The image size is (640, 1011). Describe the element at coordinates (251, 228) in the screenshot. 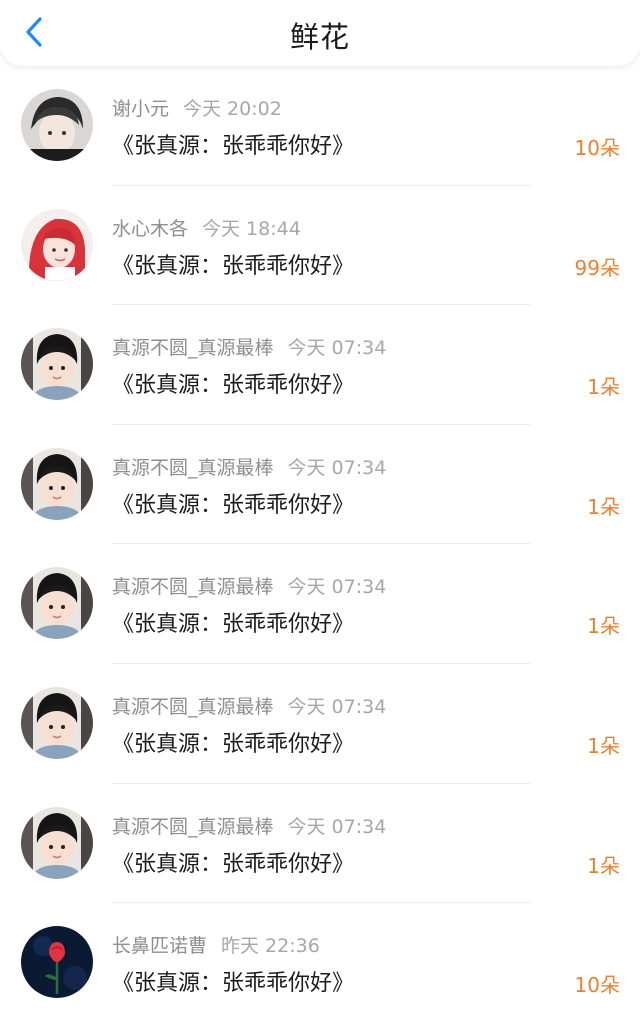

I see `timestamp: 今天 18:44` at that location.